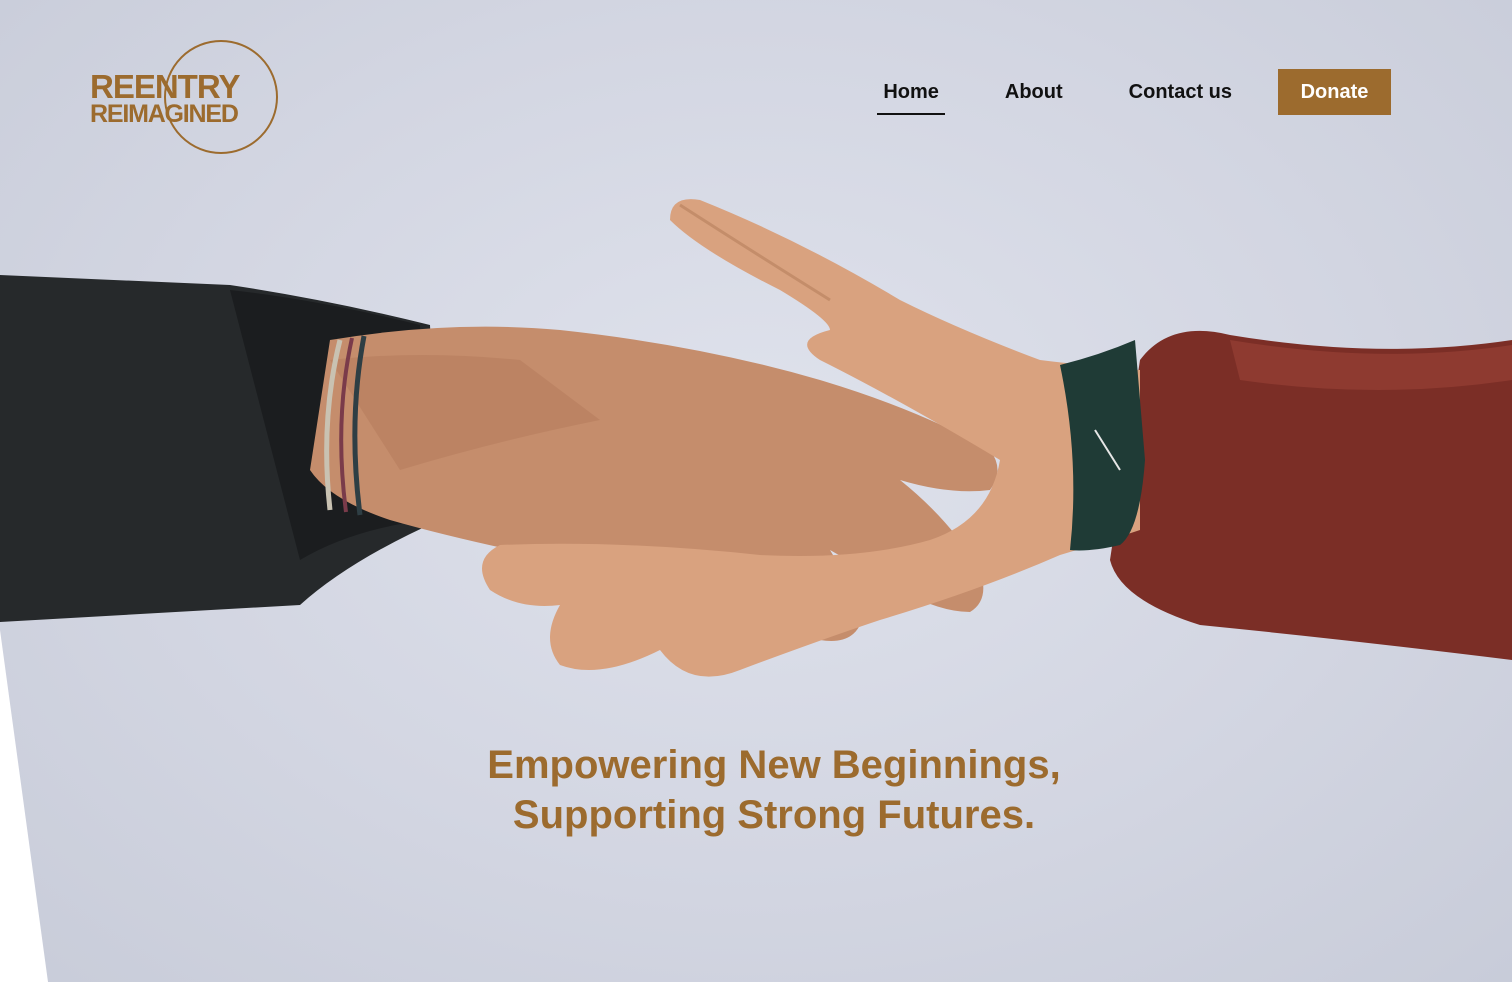 The height and width of the screenshot is (982, 1512). I want to click on site-logo: REENTRY REIMAGINED, so click(184, 100).